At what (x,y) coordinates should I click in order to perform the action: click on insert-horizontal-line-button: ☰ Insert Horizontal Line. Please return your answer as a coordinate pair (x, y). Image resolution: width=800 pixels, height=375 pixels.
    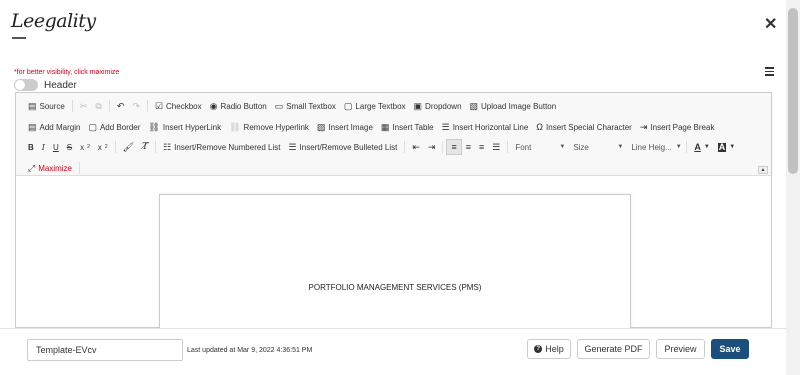
    Looking at the image, I should click on (485, 127).